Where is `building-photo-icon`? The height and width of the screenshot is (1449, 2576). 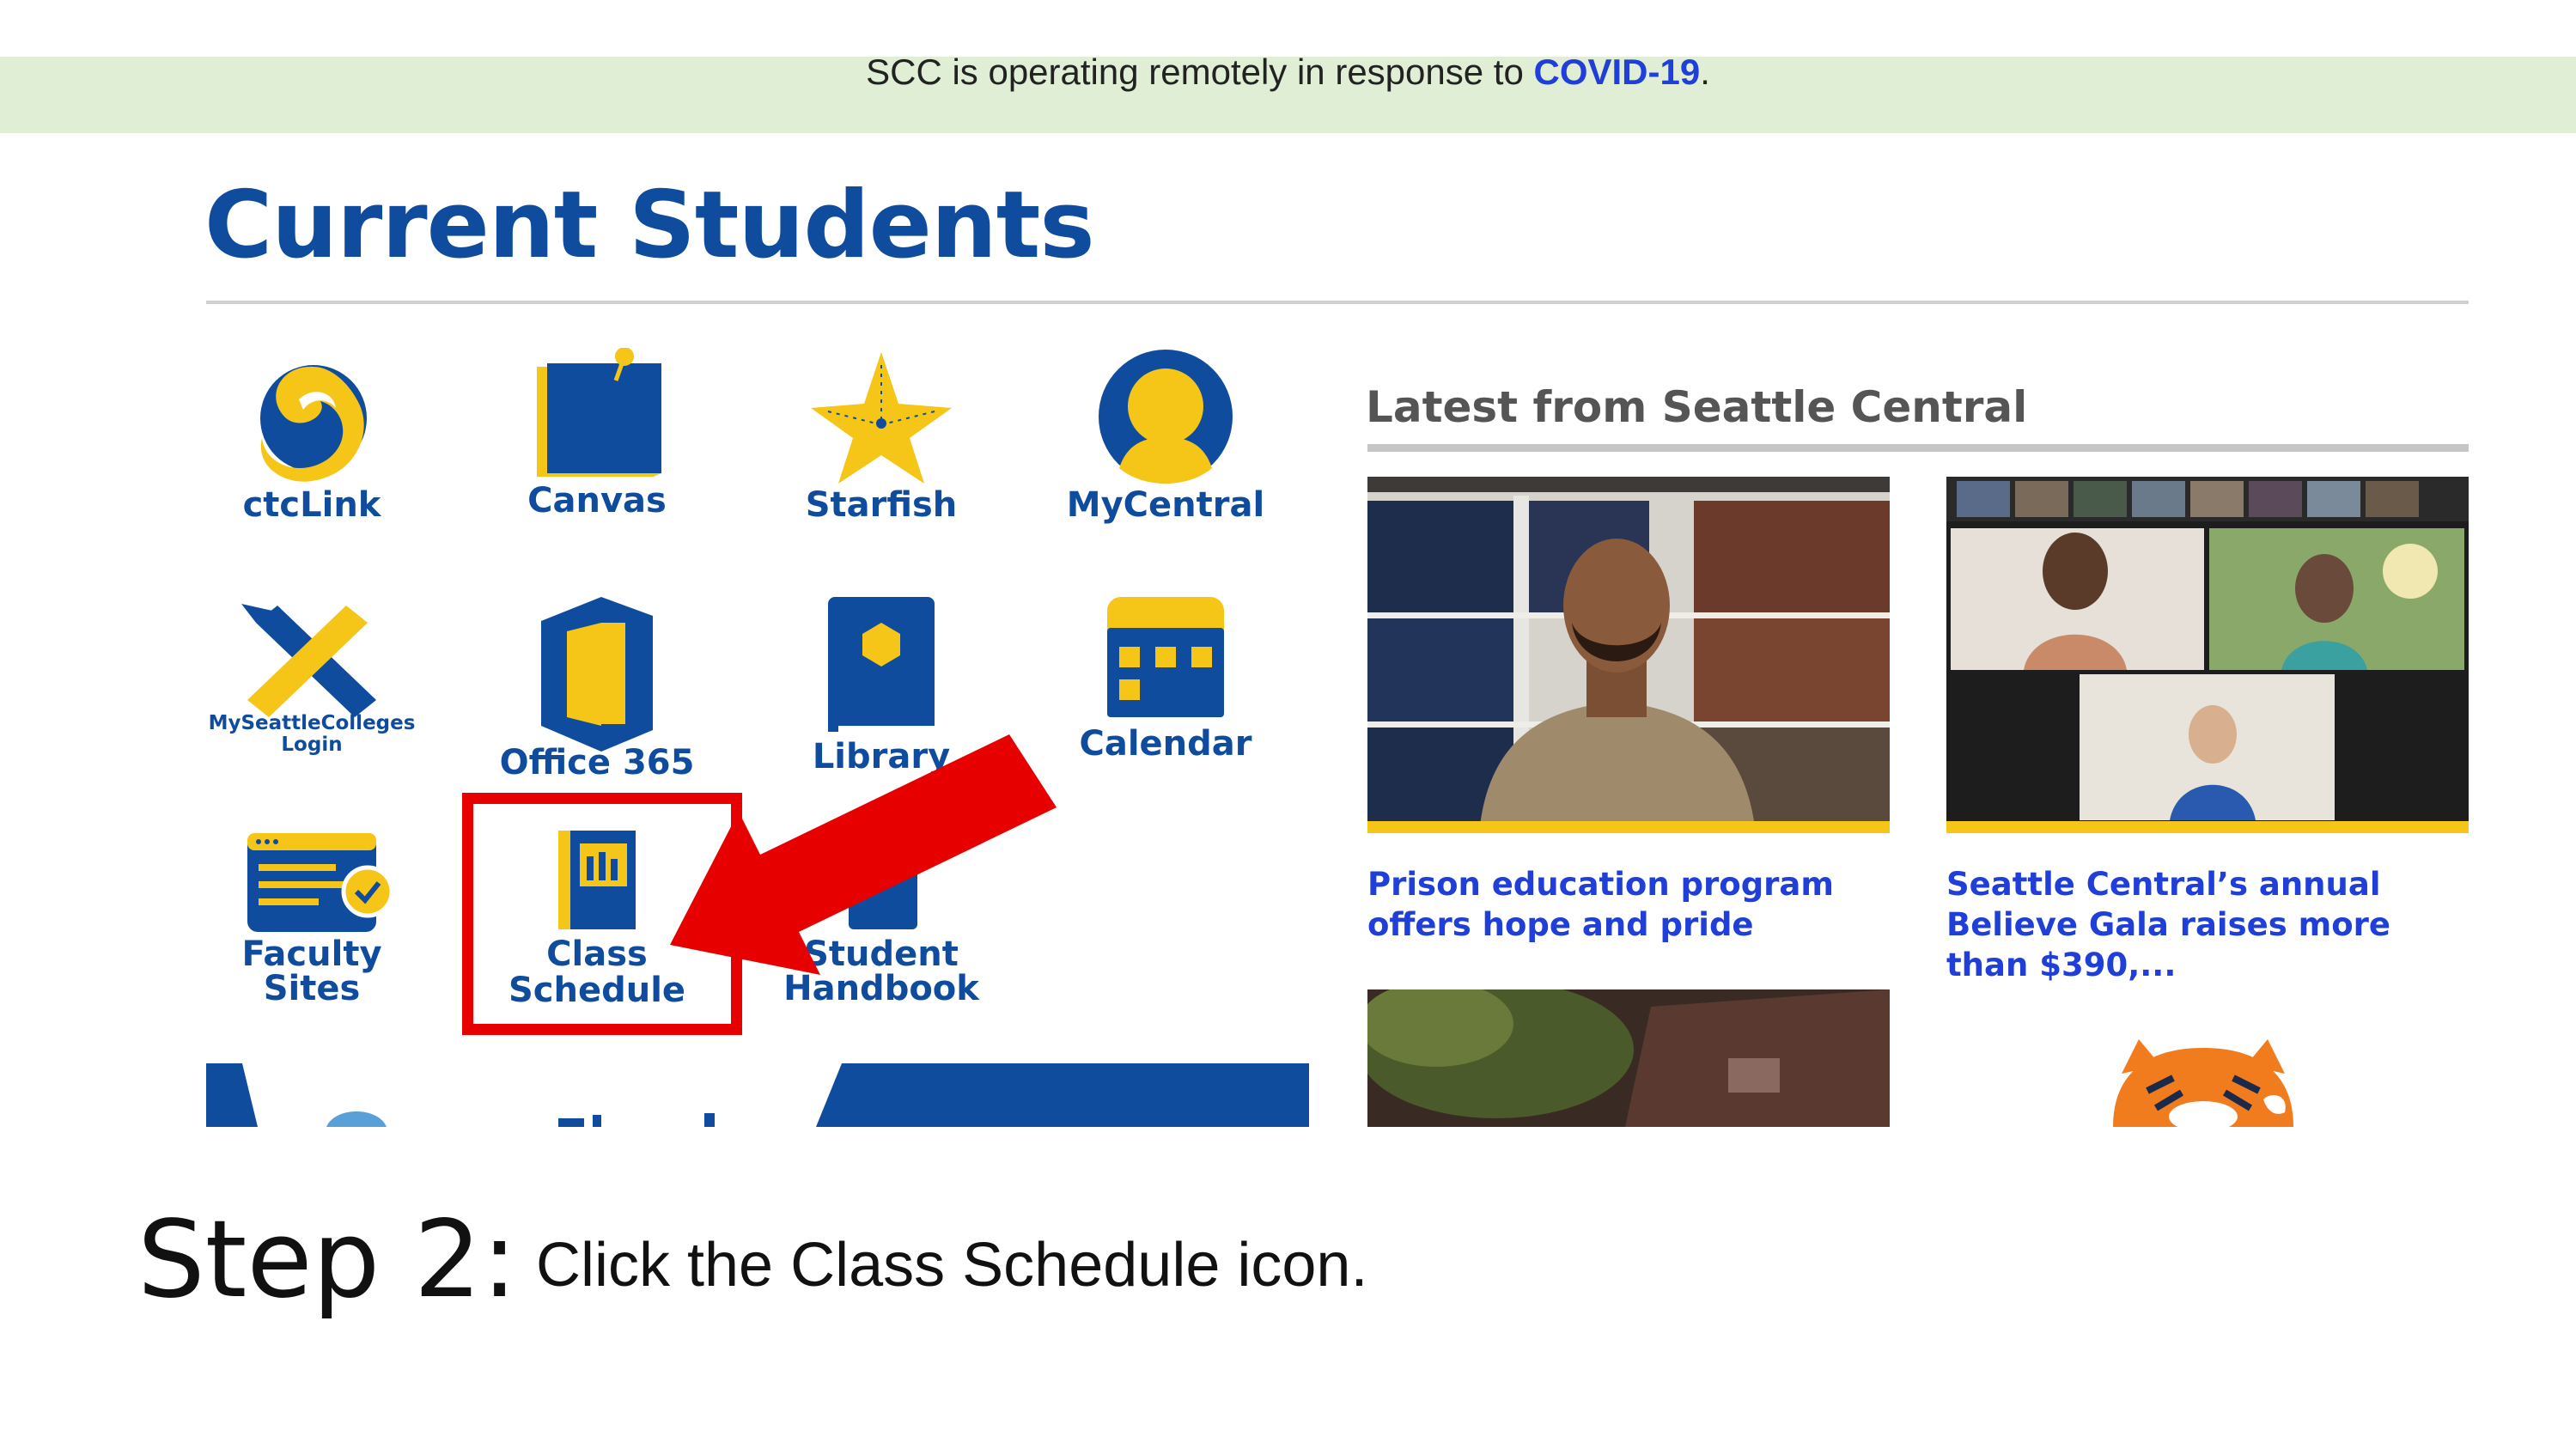 building-photo-icon is located at coordinates (1628, 1058).